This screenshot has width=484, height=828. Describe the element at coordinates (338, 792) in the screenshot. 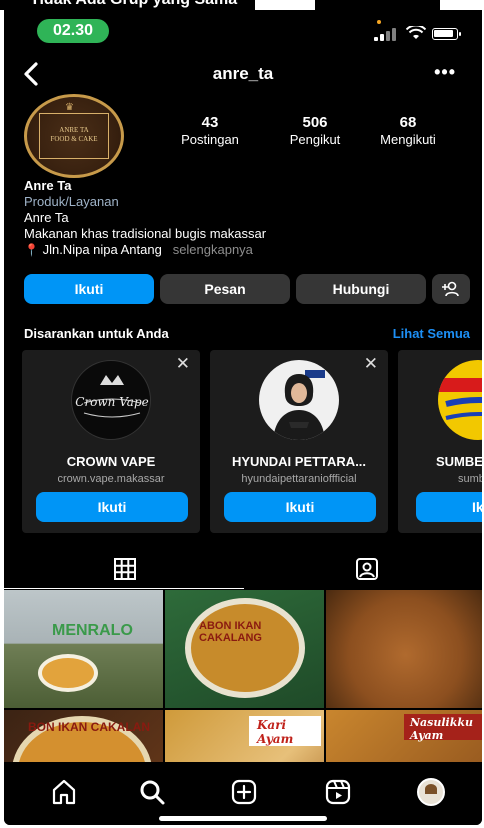

I see `reels-icon` at that location.